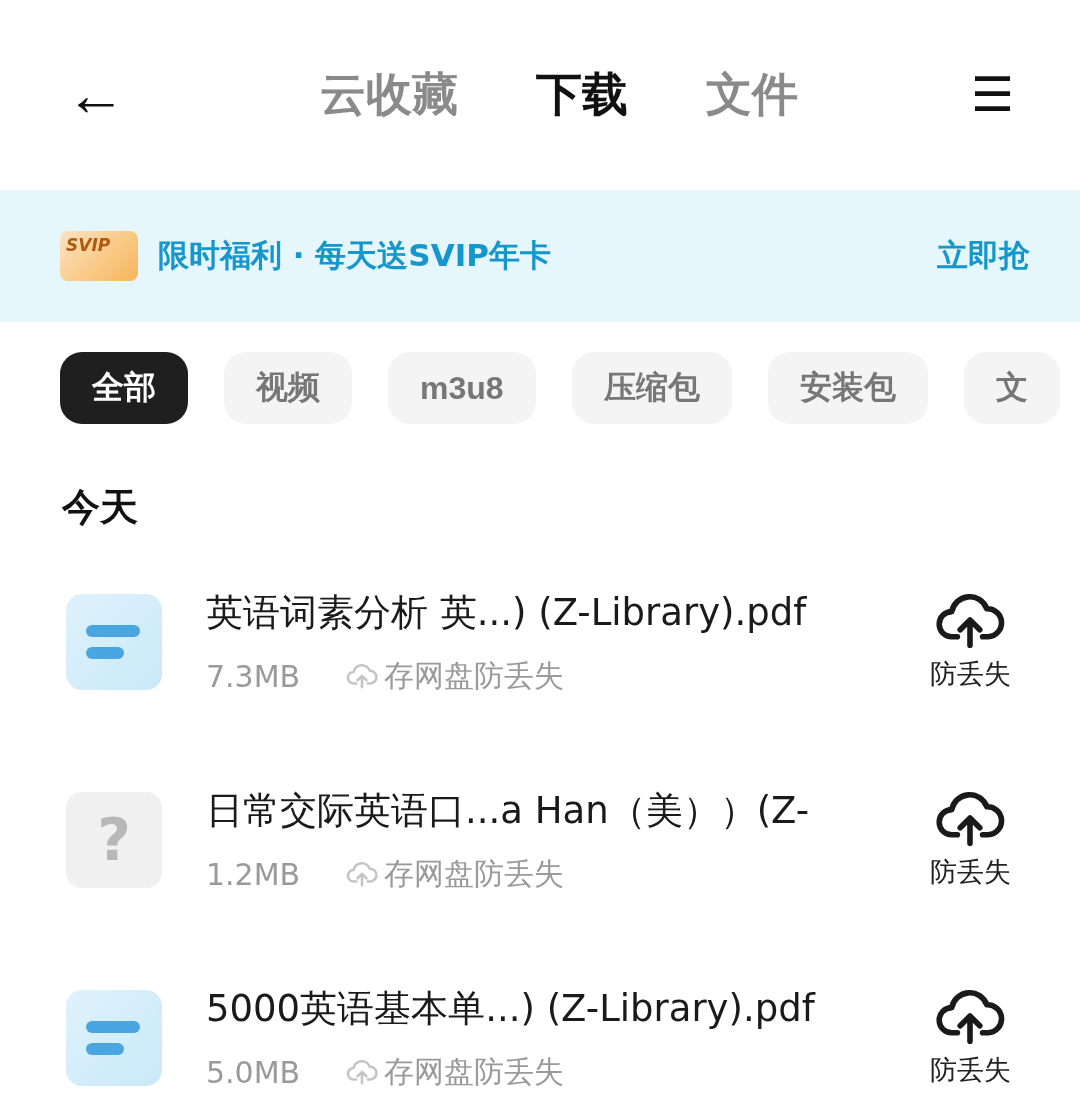 The height and width of the screenshot is (1113, 1080). What do you see at coordinates (253, 676) in the screenshot?
I see `file-size: 7.3MB` at bounding box center [253, 676].